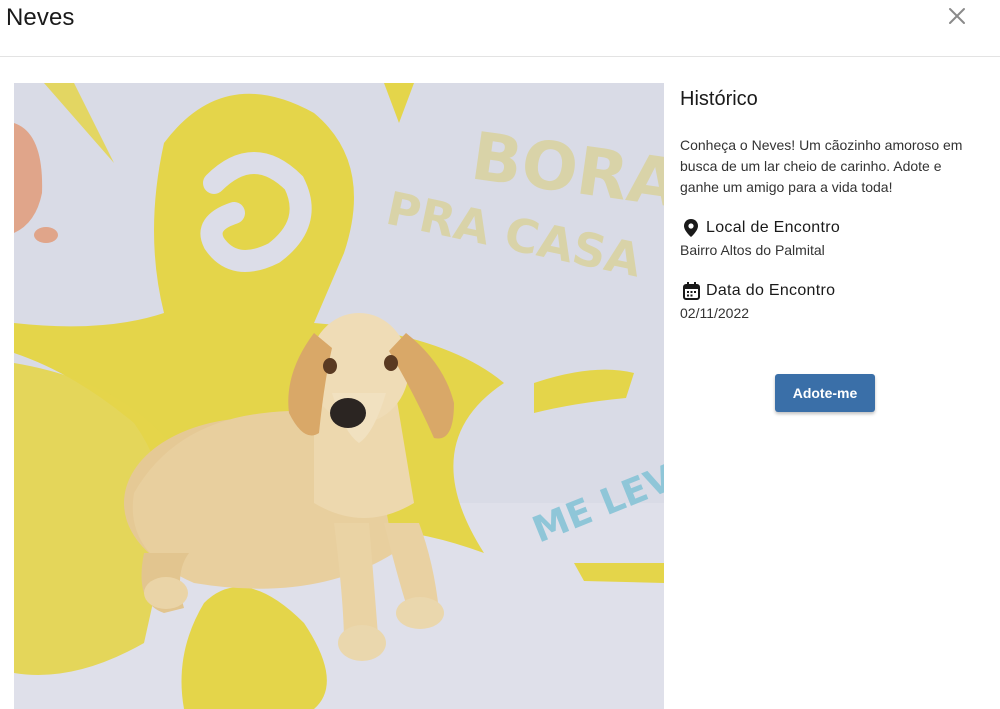  Describe the element at coordinates (752, 250) in the screenshot. I see `location-value: Bairro Altos do Palmital` at that location.